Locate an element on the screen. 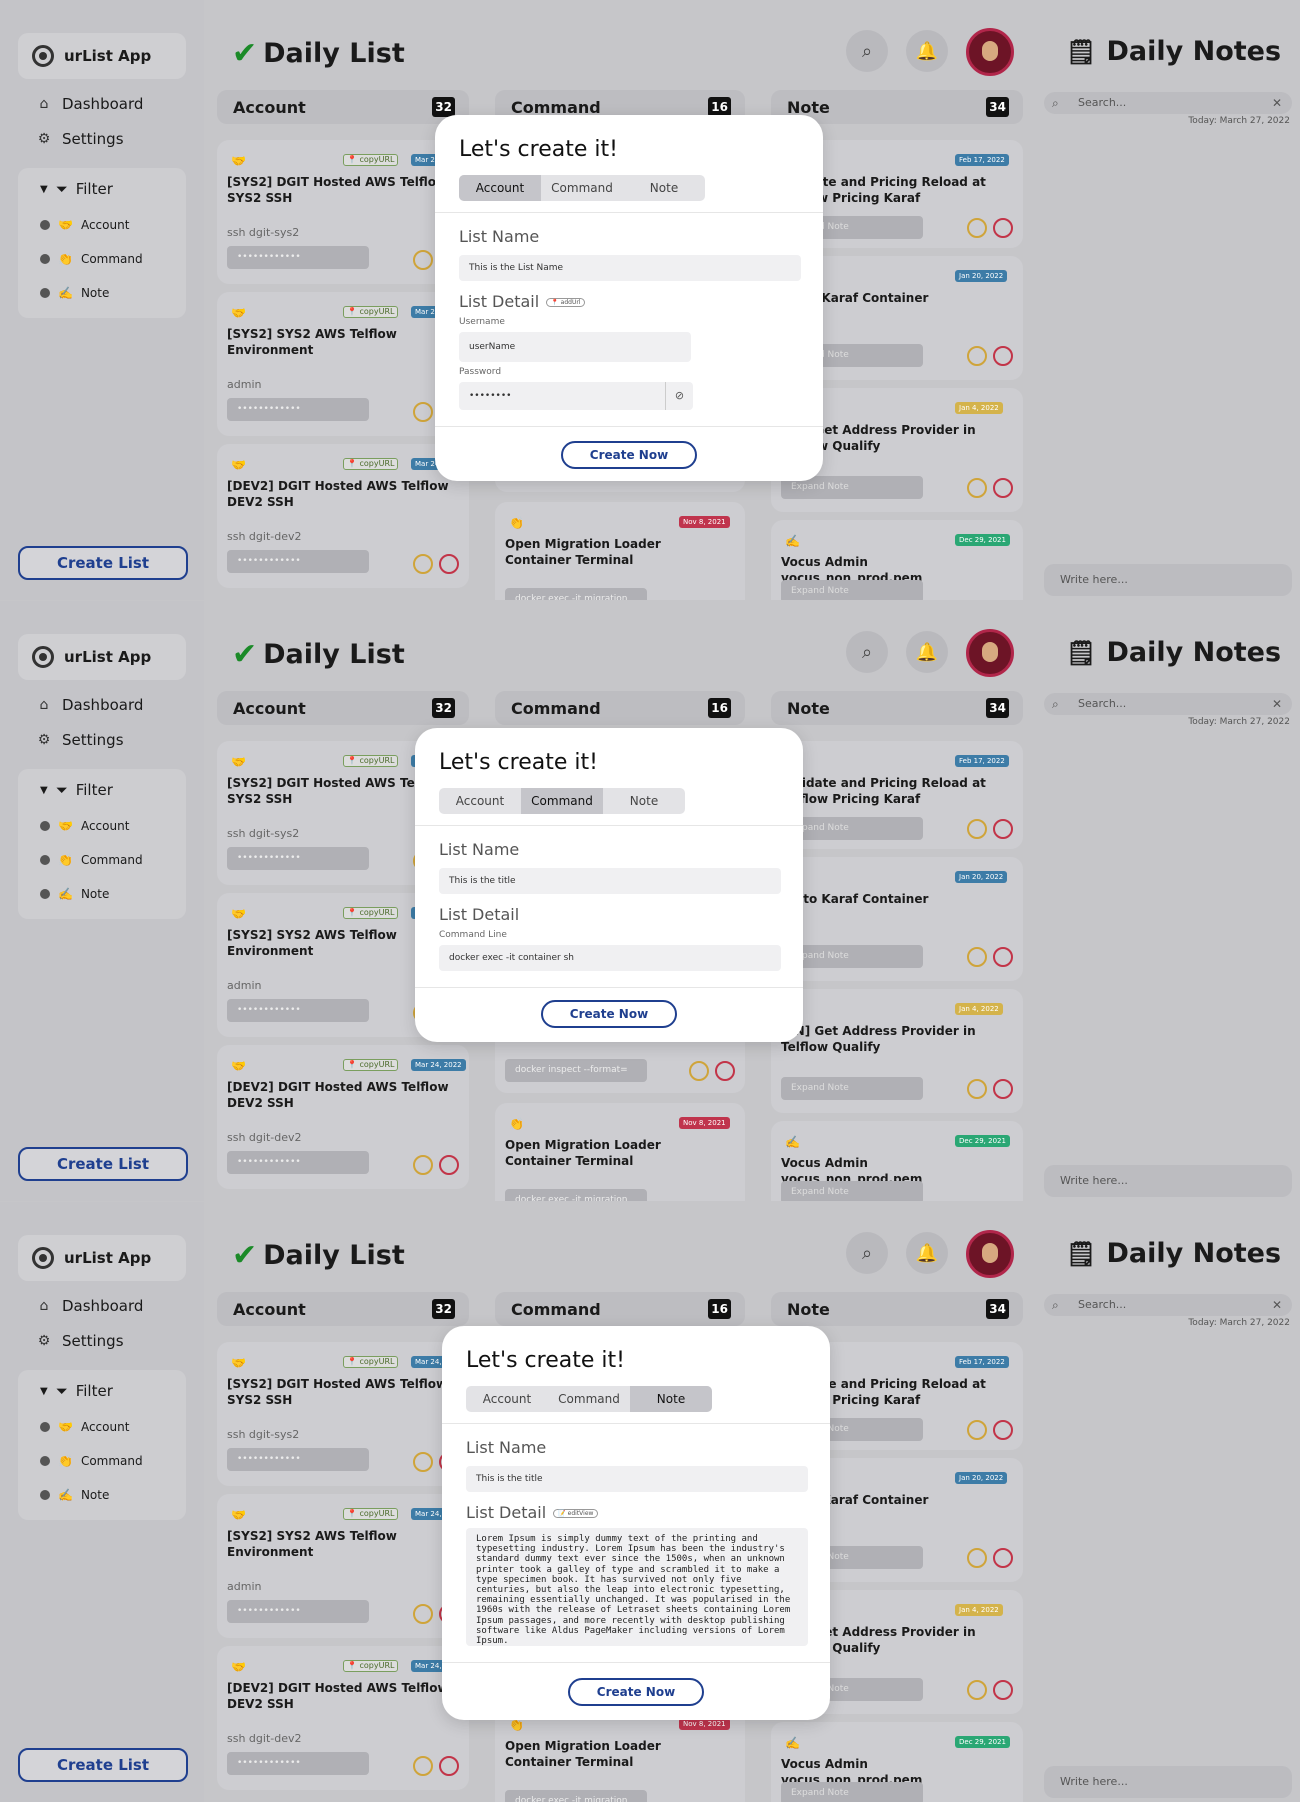  command-line-input: docker exec -it container sh is located at coordinates (610, 958).